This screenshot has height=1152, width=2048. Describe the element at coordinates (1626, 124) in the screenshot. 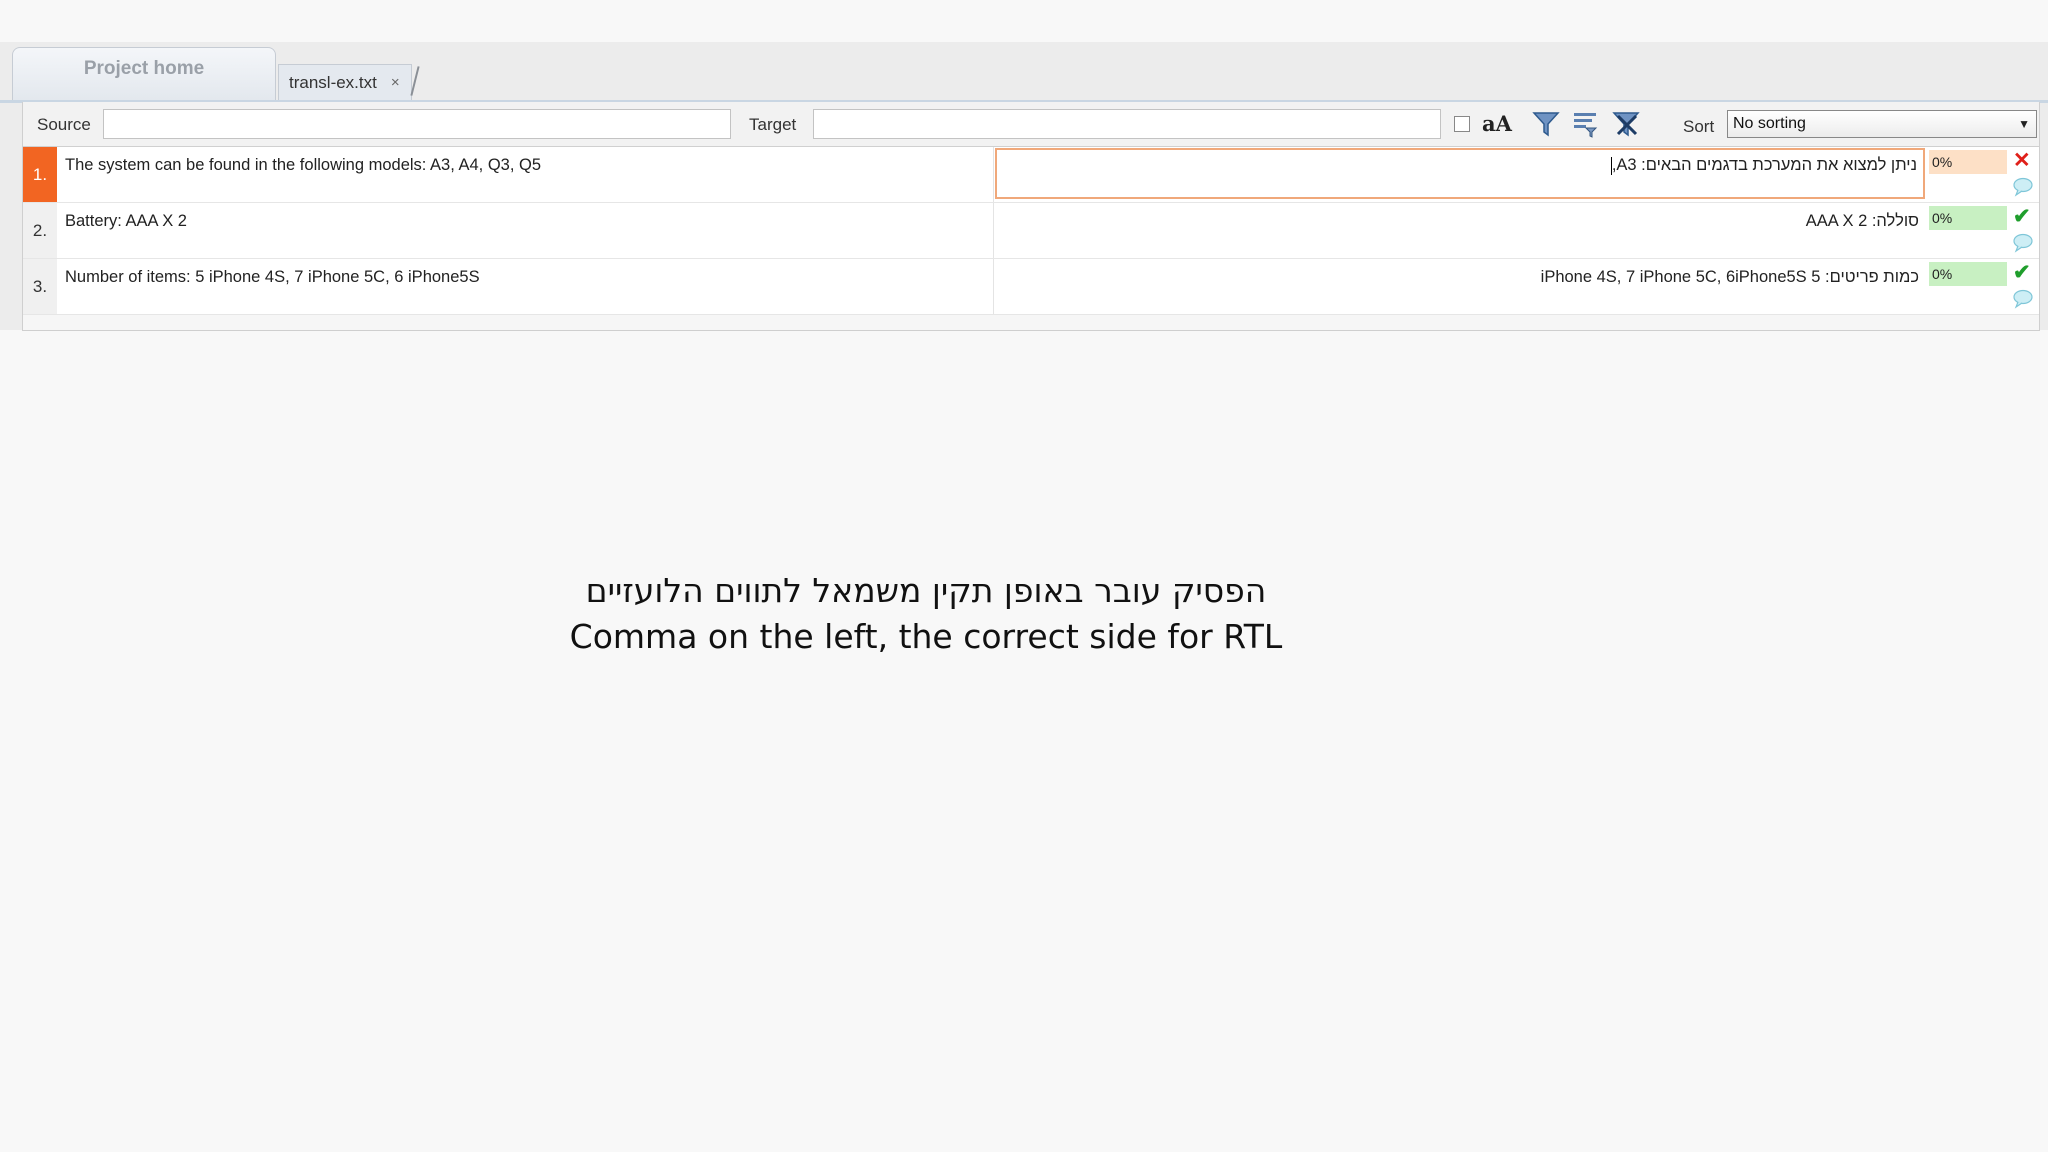

I see `clear-filter-icon` at that location.